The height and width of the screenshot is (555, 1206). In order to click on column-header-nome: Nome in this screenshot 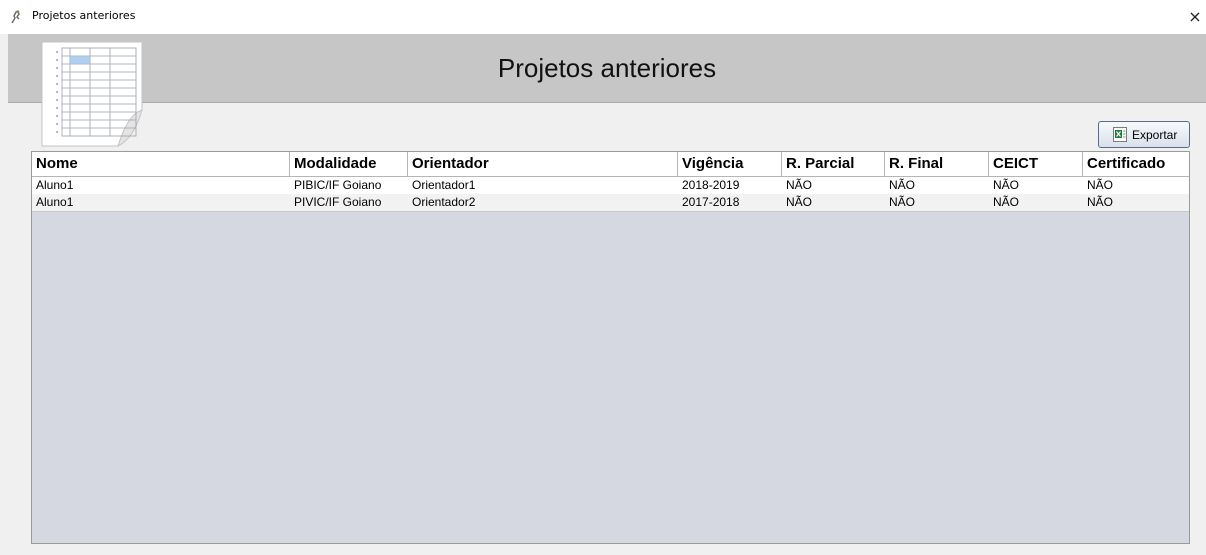, I will do `click(161, 164)`.